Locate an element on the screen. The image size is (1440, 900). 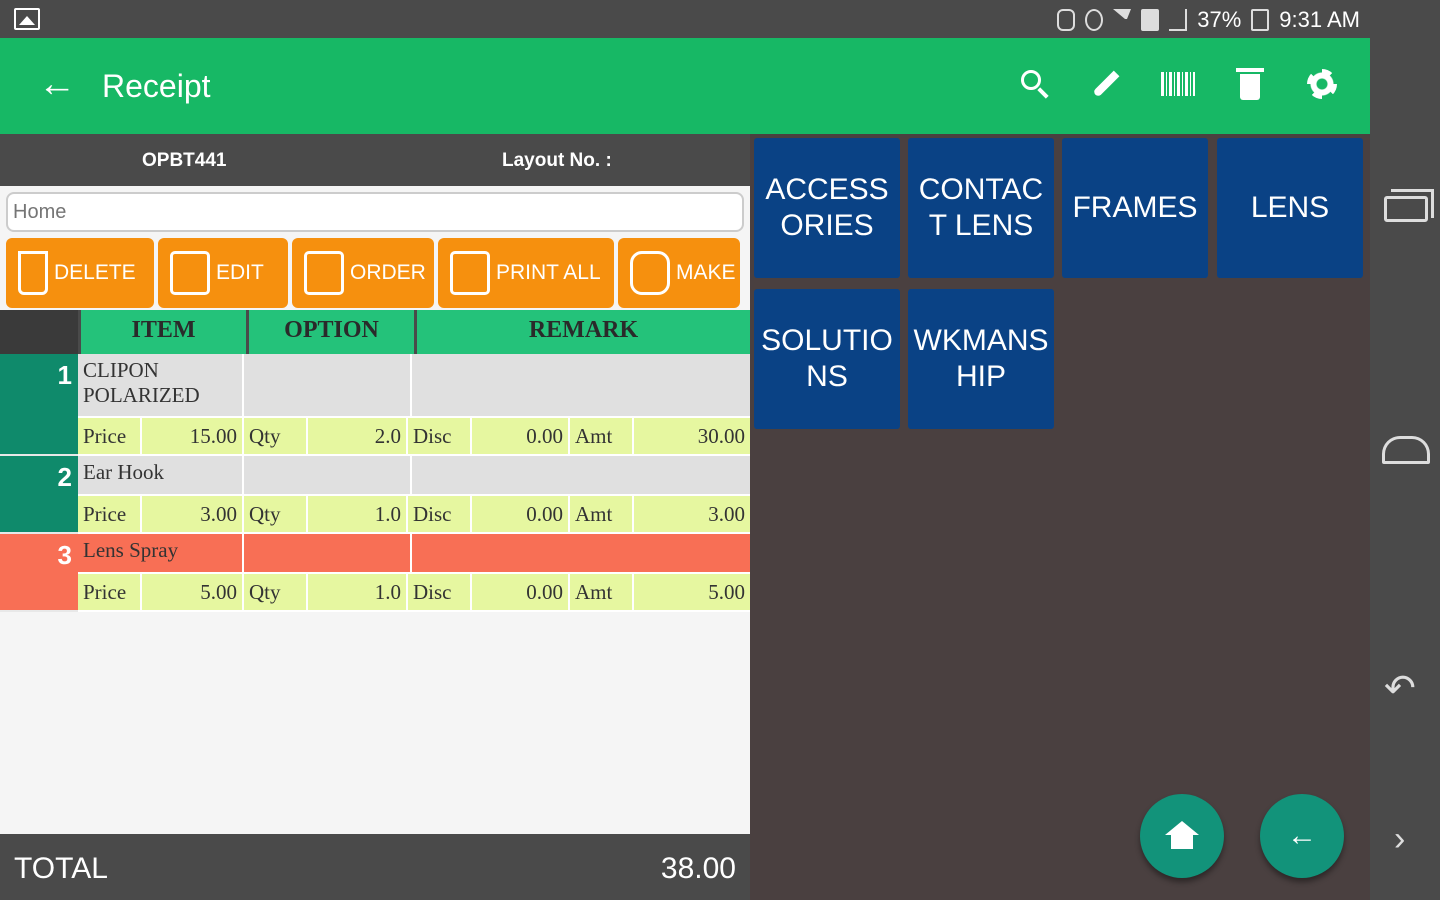
category-tile: FRAMES is located at coordinates (1135, 208).